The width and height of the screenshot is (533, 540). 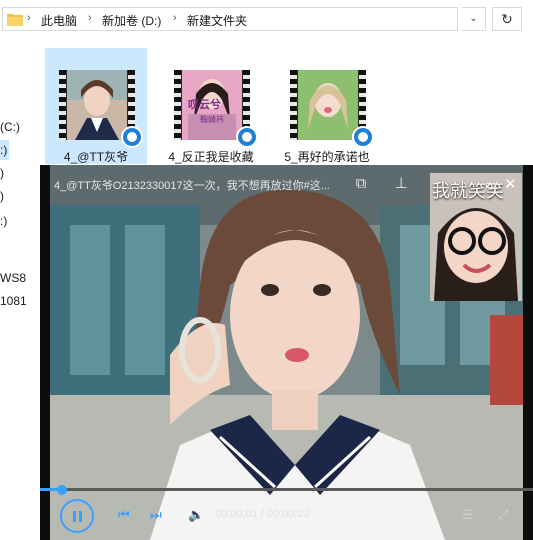 What do you see at coordinates (196, 515) in the screenshot?
I see `volume-icon: 🔈` at bounding box center [196, 515].